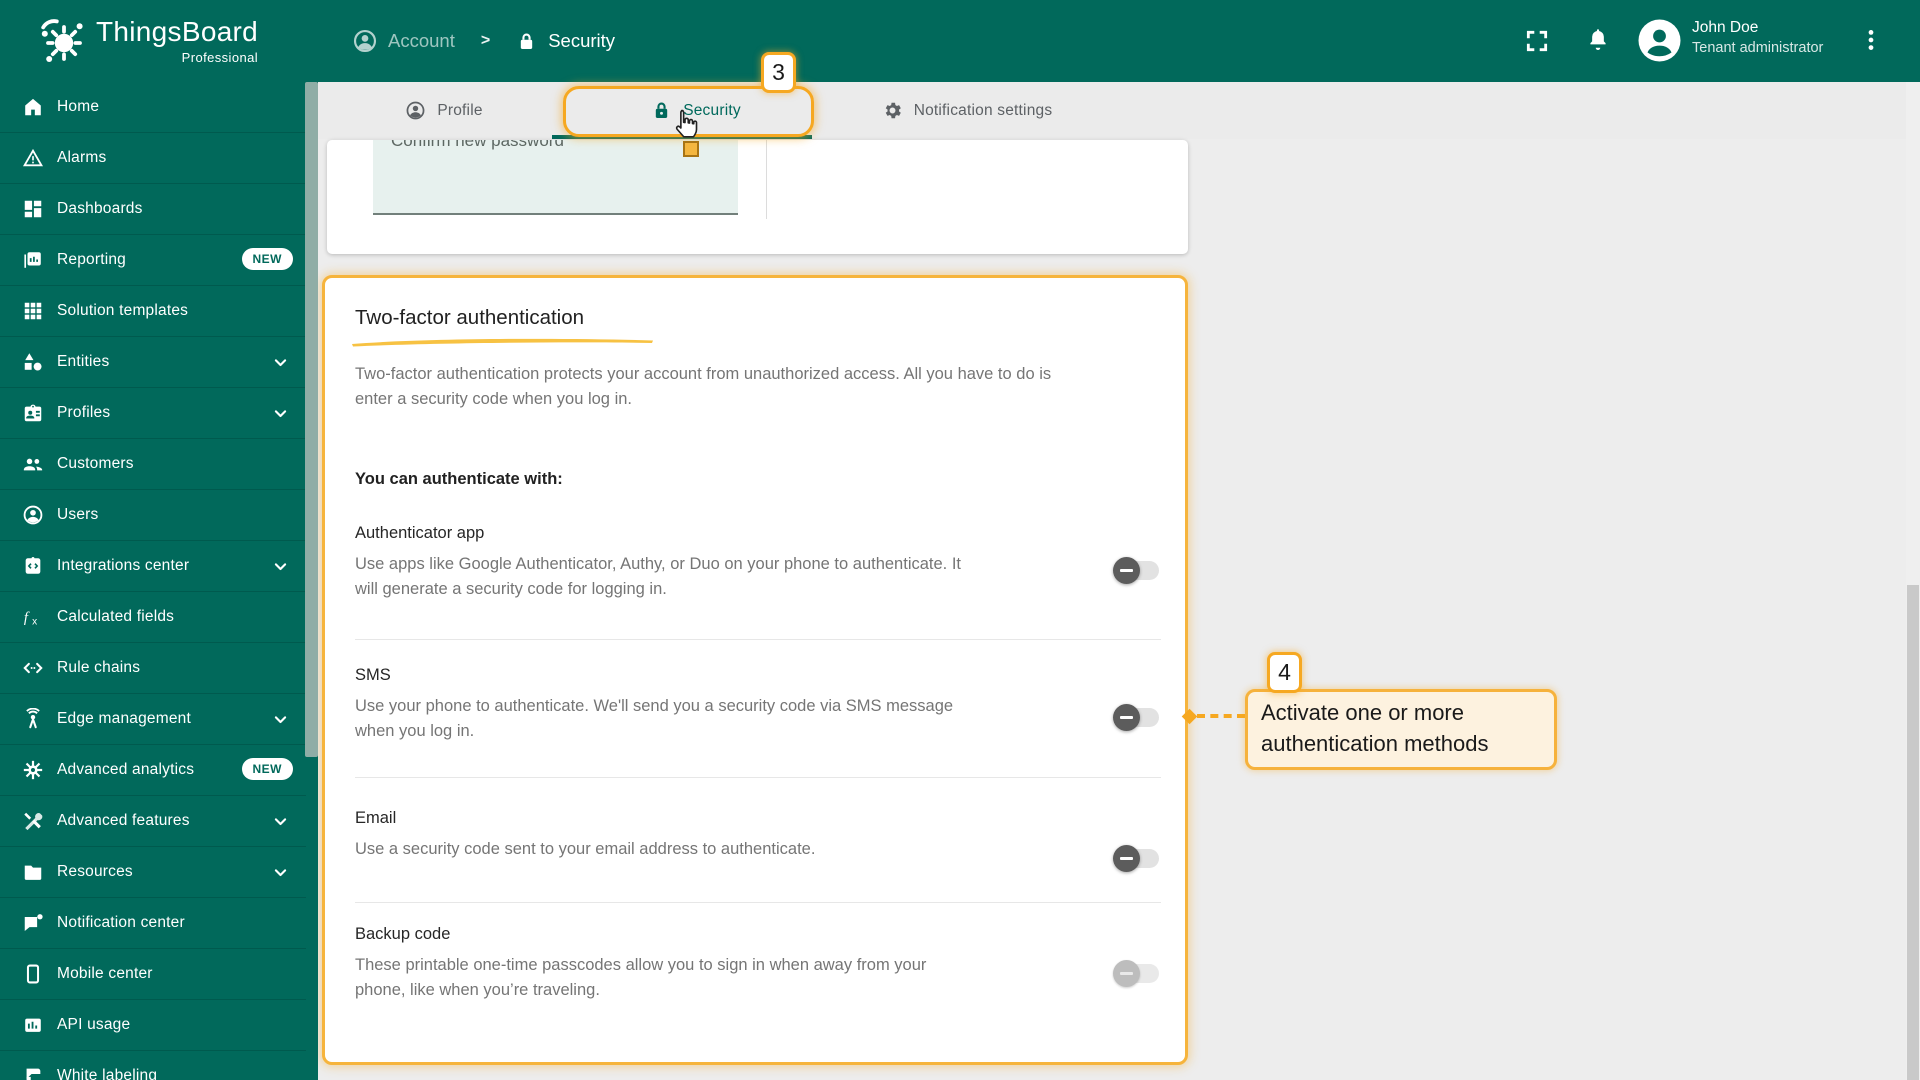 The height and width of the screenshot is (1080, 1920). What do you see at coordinates (33, 515) in the screenshot?
I see `users-icon` at bounding box center [33, 515].